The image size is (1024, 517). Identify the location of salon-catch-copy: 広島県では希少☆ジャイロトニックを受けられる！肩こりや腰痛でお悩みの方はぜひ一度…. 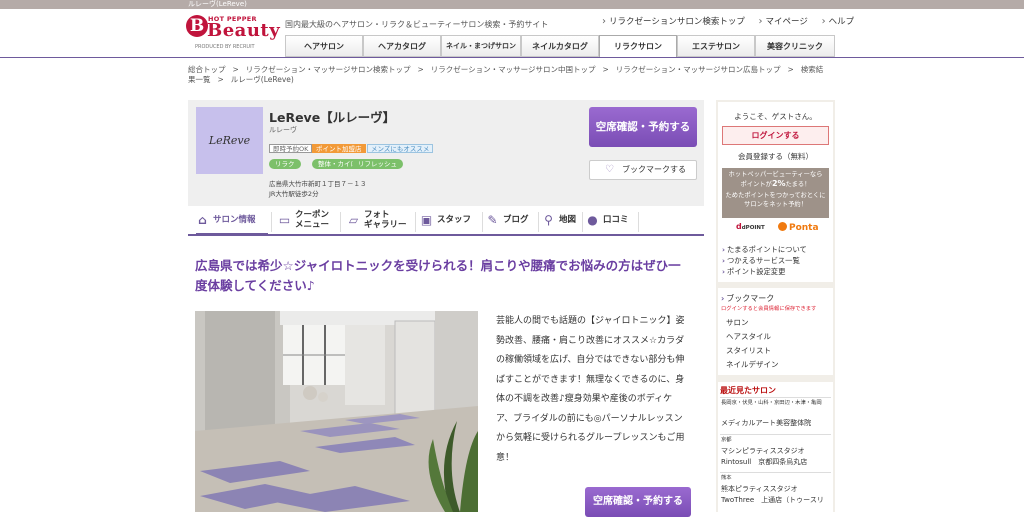
(438, 275).